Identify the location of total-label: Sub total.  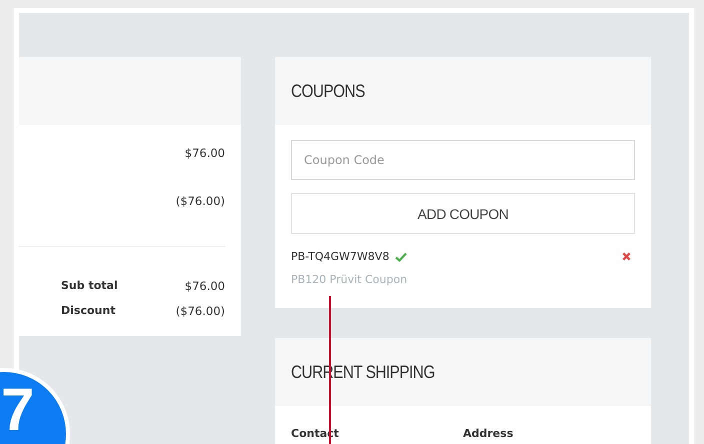
(89, 285).